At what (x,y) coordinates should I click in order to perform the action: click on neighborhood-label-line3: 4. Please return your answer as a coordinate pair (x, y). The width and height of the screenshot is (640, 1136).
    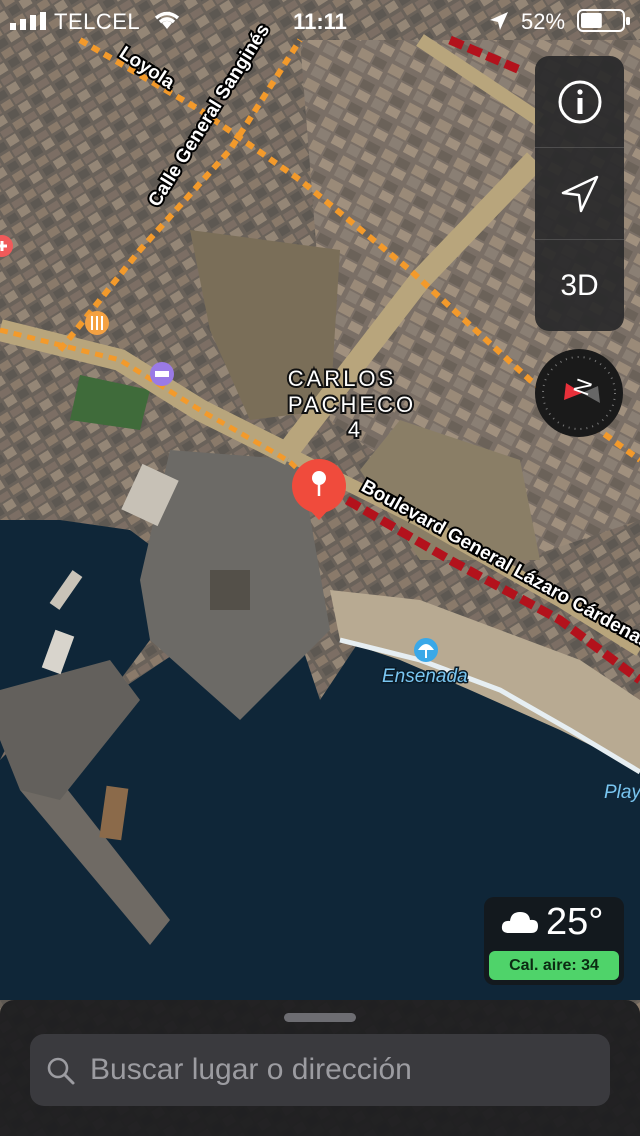
    Looking at the image, I should click on (354, 429).